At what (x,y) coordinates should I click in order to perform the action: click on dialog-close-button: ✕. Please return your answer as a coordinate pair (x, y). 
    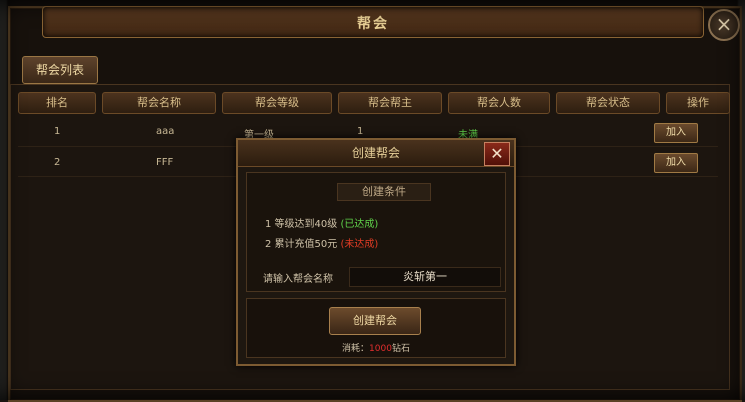
    Looking at the image, I should click on (497, 154).